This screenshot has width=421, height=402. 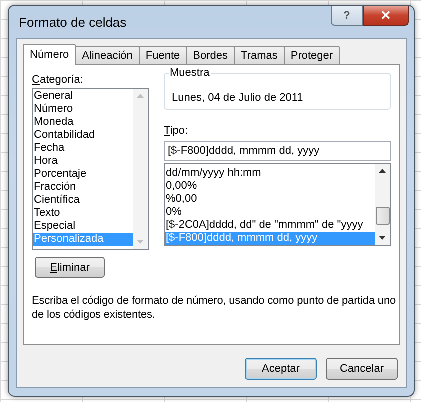 What do you see at coordinates (70, 267) in the screenshot?
I see `delete-button: Eliminar` at bounding box center [70, 267].